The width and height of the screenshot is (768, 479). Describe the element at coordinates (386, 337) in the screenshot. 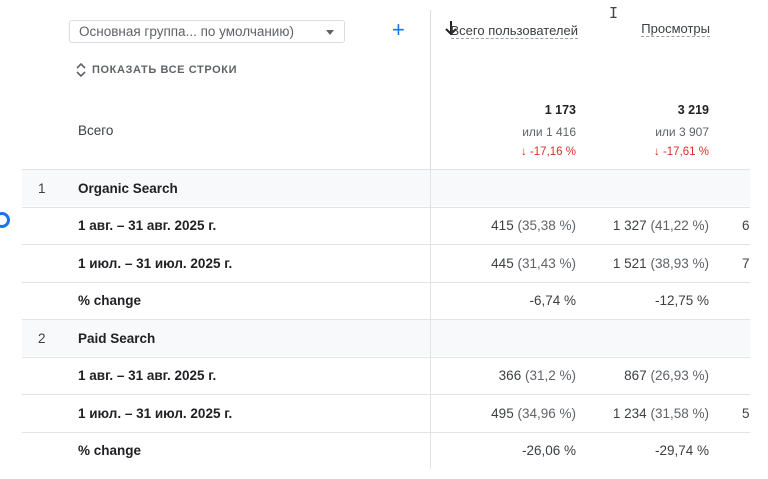

I see `group-row: 2 Paid Search` at that location.